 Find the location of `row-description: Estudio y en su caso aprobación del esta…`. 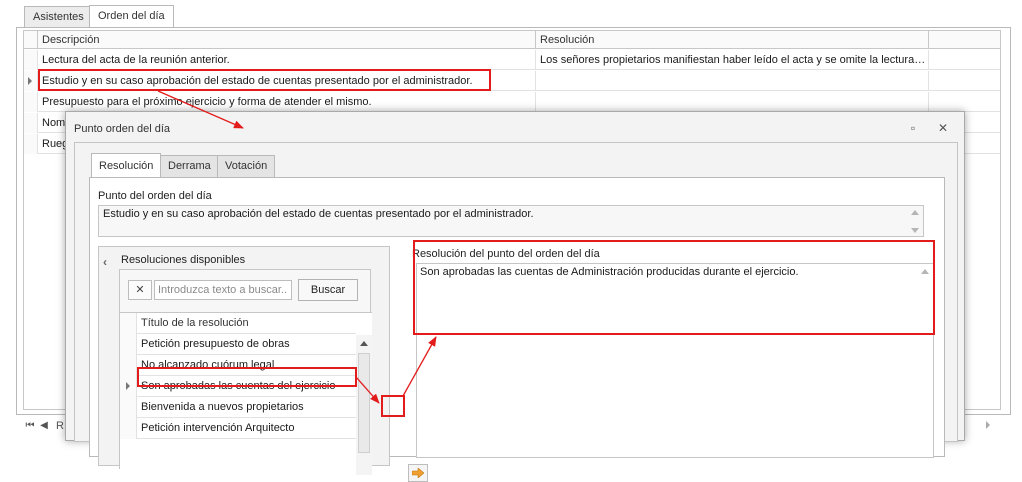

row-description: Estudio y en su caso aprobación del esta… is located at coordinates (287, 81).